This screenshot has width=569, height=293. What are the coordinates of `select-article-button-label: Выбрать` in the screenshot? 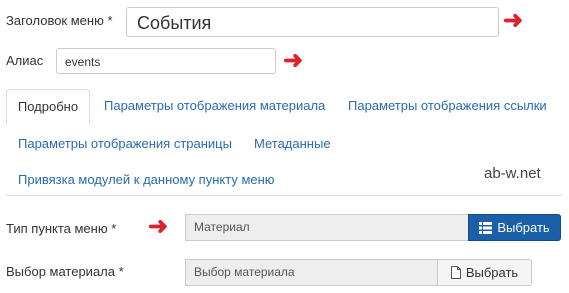 It's located at (492, 272).